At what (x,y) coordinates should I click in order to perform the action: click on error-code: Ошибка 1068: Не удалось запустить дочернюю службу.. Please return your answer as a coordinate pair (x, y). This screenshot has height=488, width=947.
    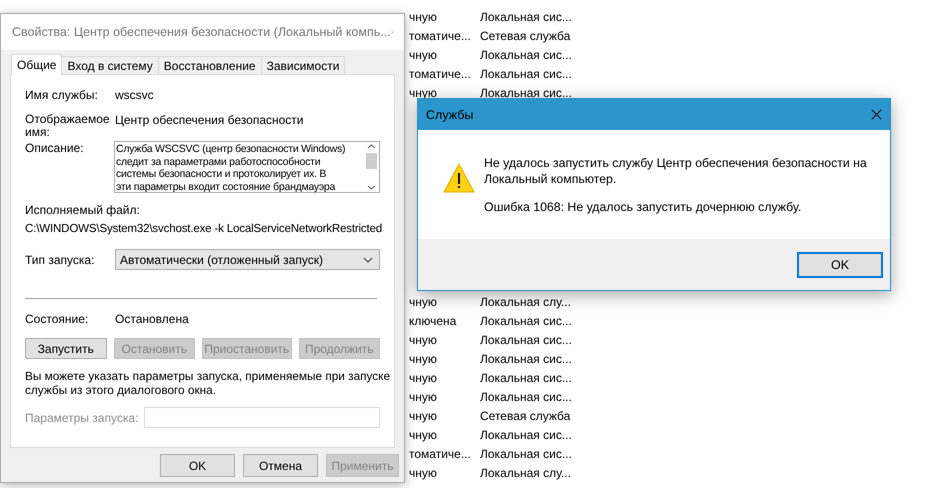
    Looking at the image, I should click on (643, 207).